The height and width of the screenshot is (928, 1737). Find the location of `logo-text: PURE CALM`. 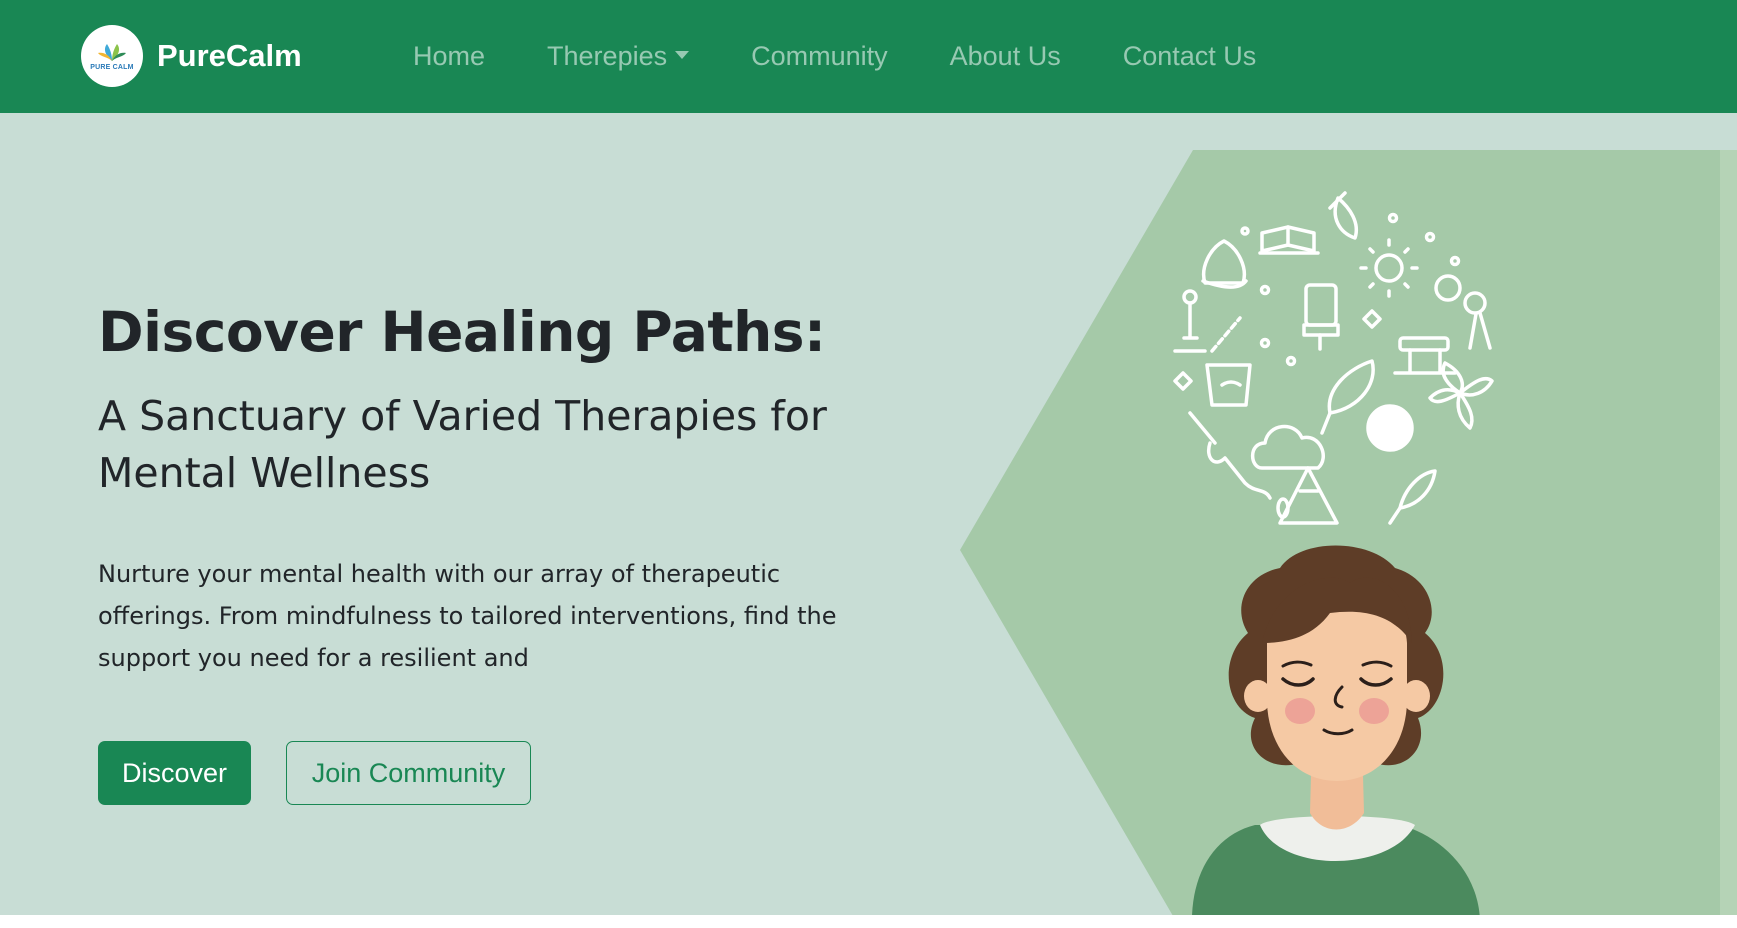

logo-text: PURE CALM is located at coordinates (112, 67).